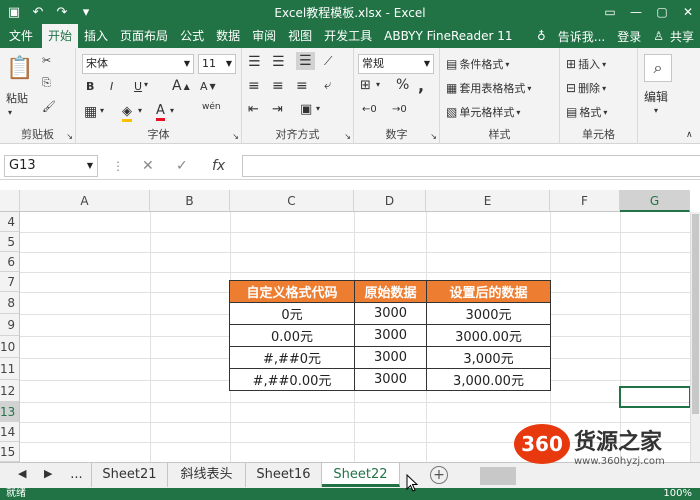 This screenshot has width=700, height=500. What do you see at coordinates (390, 201) in the screenshot?
I see `column-header-d: D` at bounding box center [390, 201].